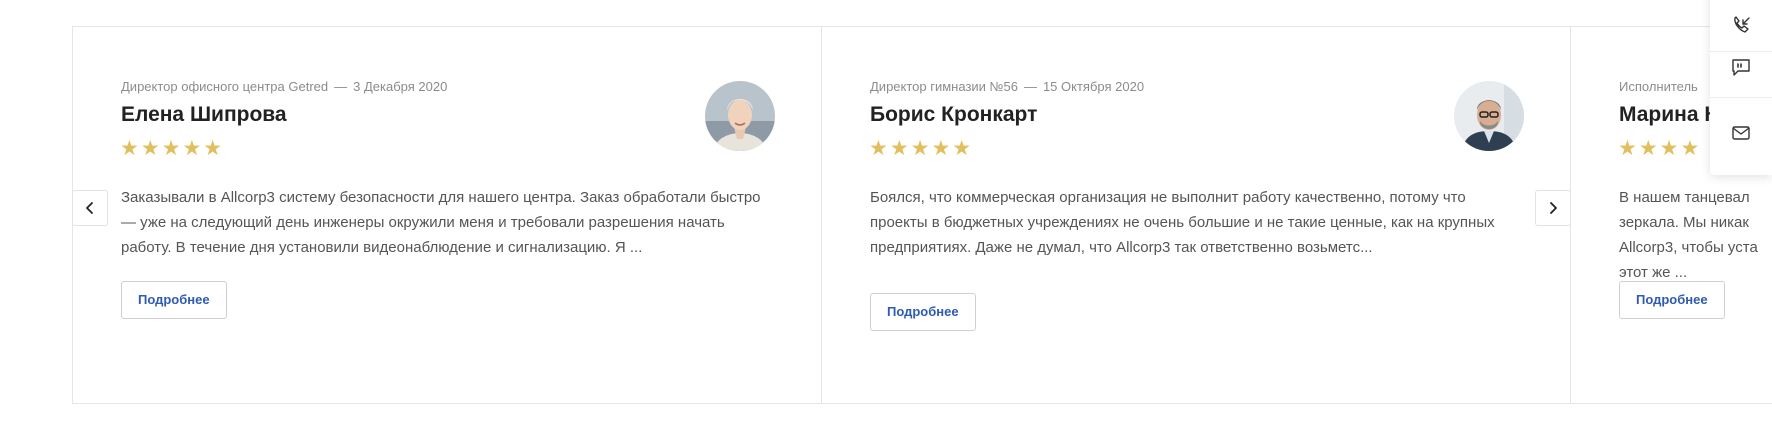 This screenshot has width=1772, height=424. Describe the element at coordinates (1093, 86) in the screenshot. I see `review-date: 15 Октября 2020` at that location.